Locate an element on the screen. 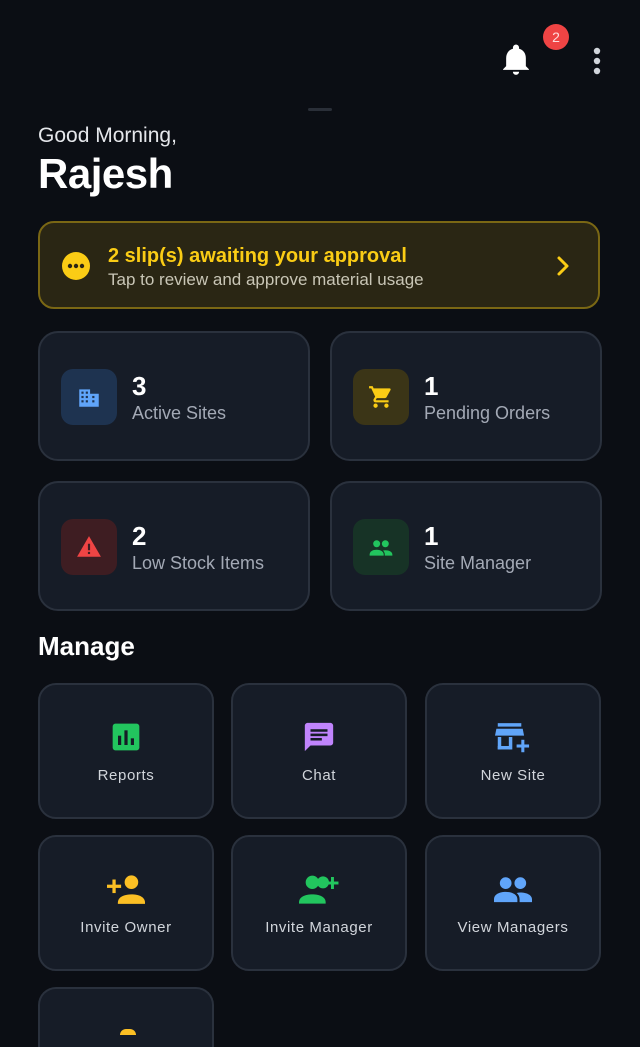 This screenshot has width=640, height=1047. pending-dots-icon is located at coordinates (76, 266).